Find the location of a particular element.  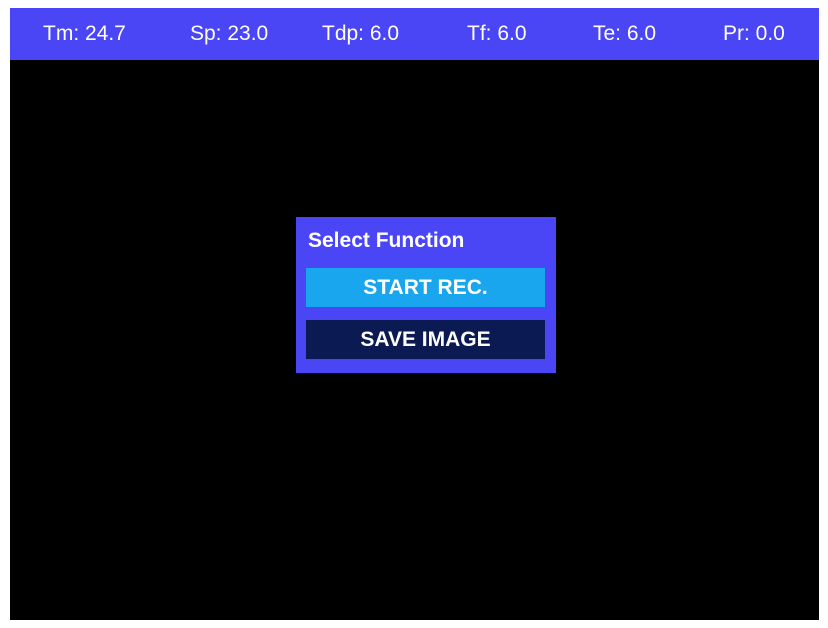

save-image-button: SAVE IMAGE is located at coordinates (425, 339).